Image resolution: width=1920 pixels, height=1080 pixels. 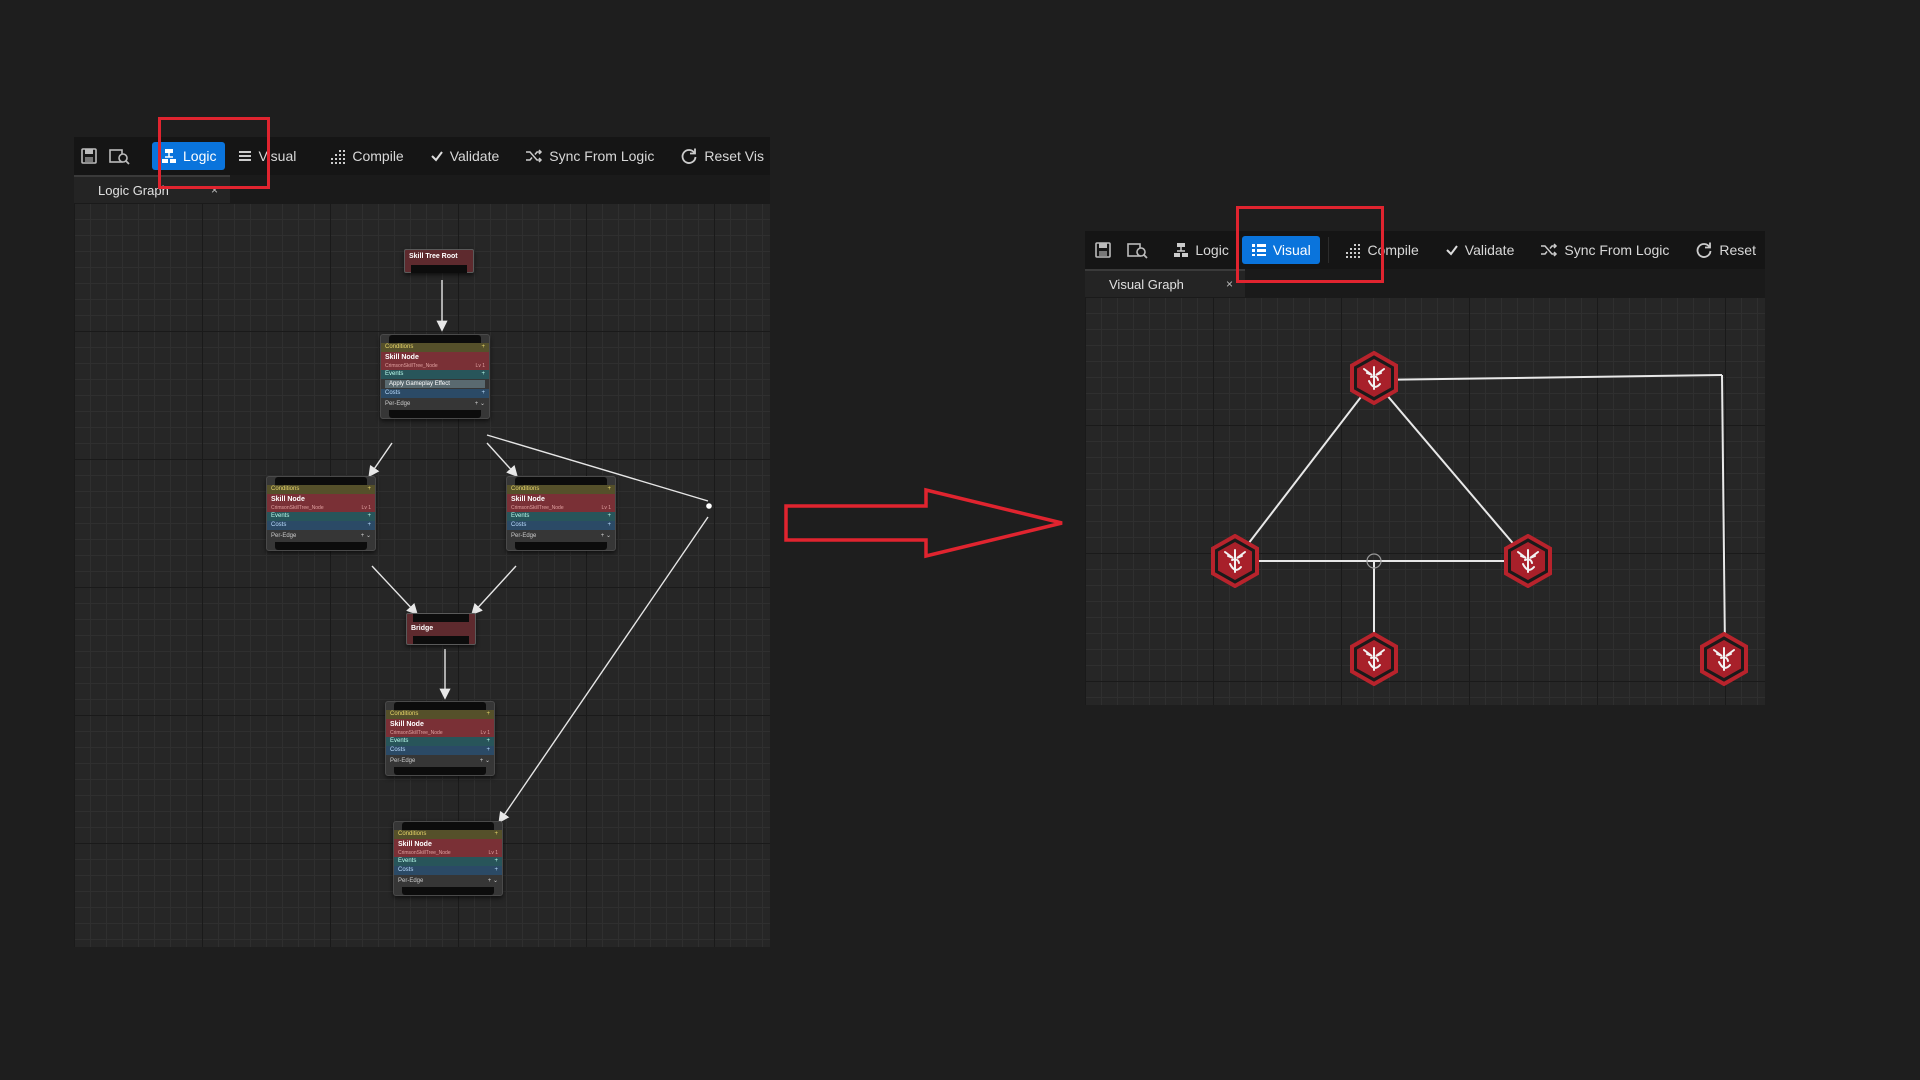 What do you see at coordinates (435, 384) in the screenshot?
I see `effect-row: Apply Gameplay Effect` at bounding box center [435, 384].